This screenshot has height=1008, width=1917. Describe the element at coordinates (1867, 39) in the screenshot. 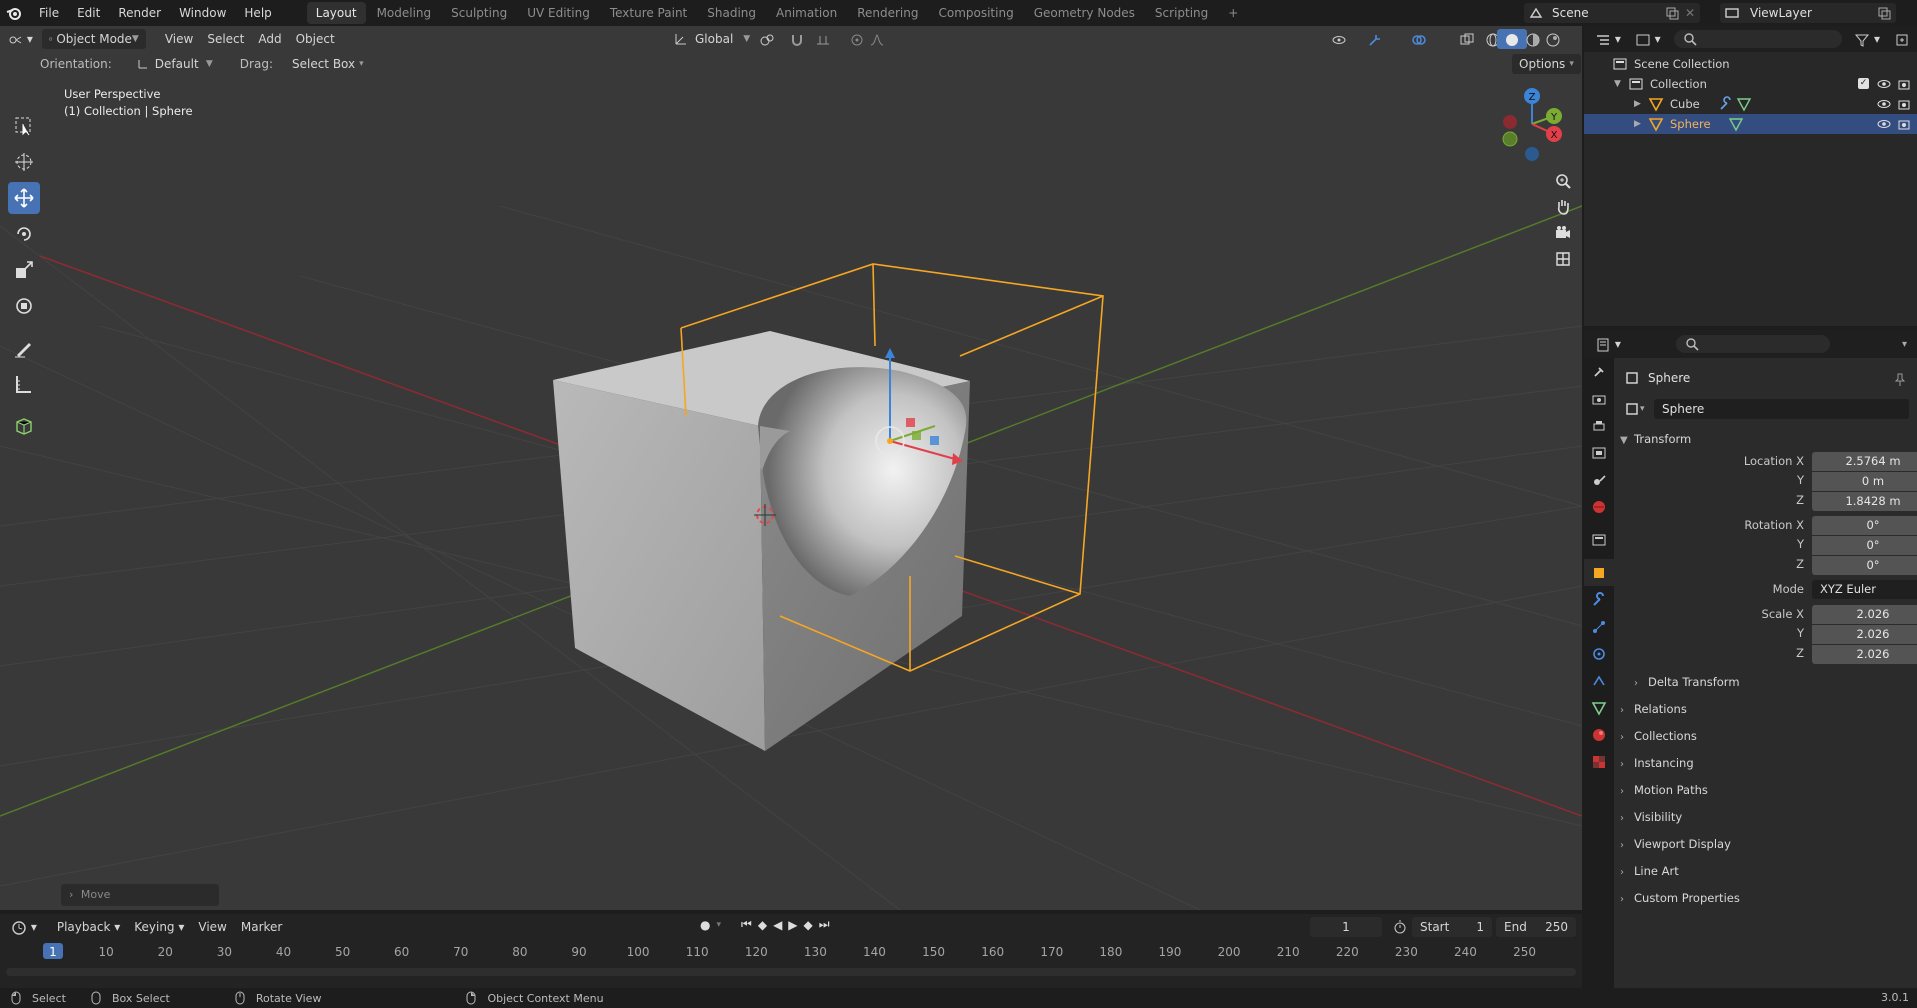

I see `filter-dropdown: ▾` at that location.